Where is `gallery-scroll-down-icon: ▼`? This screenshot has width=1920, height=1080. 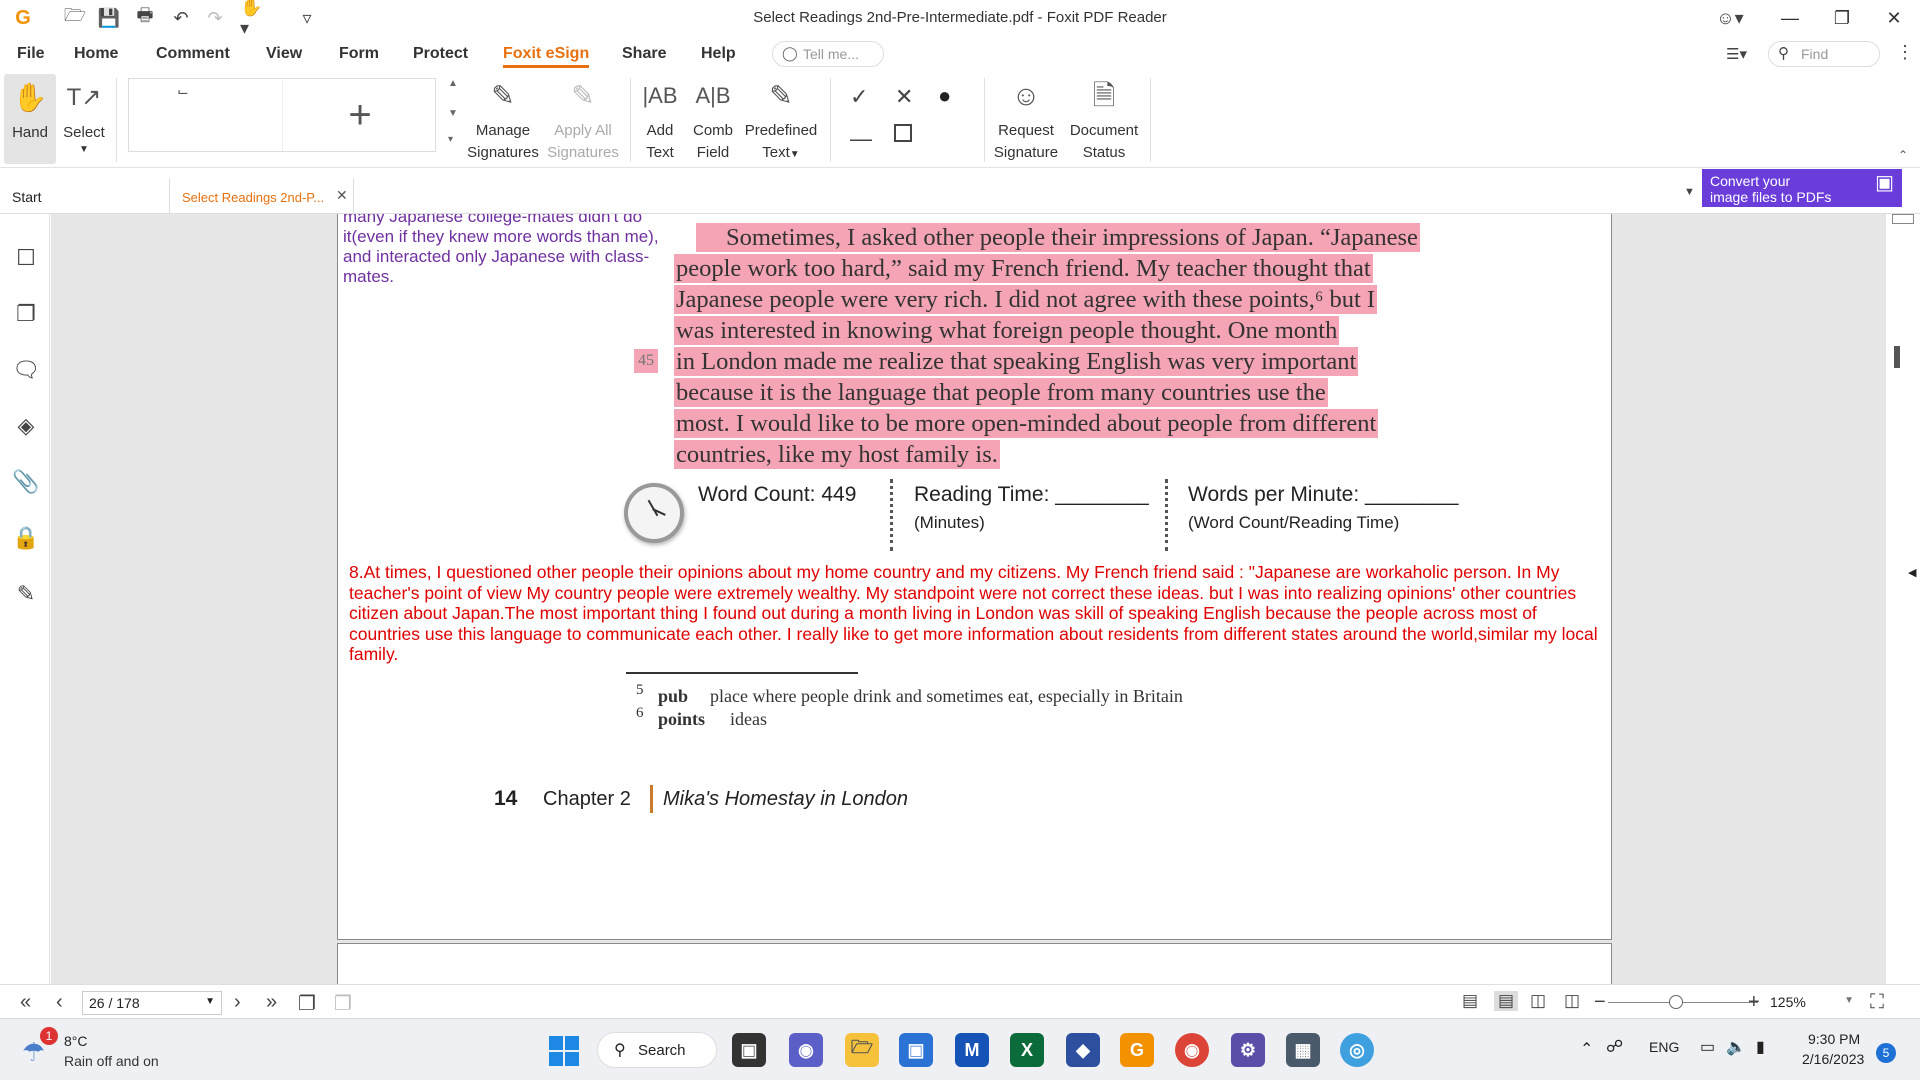 gallery-scroll-down-icon: ▼ is located at coordinates (453, 113).